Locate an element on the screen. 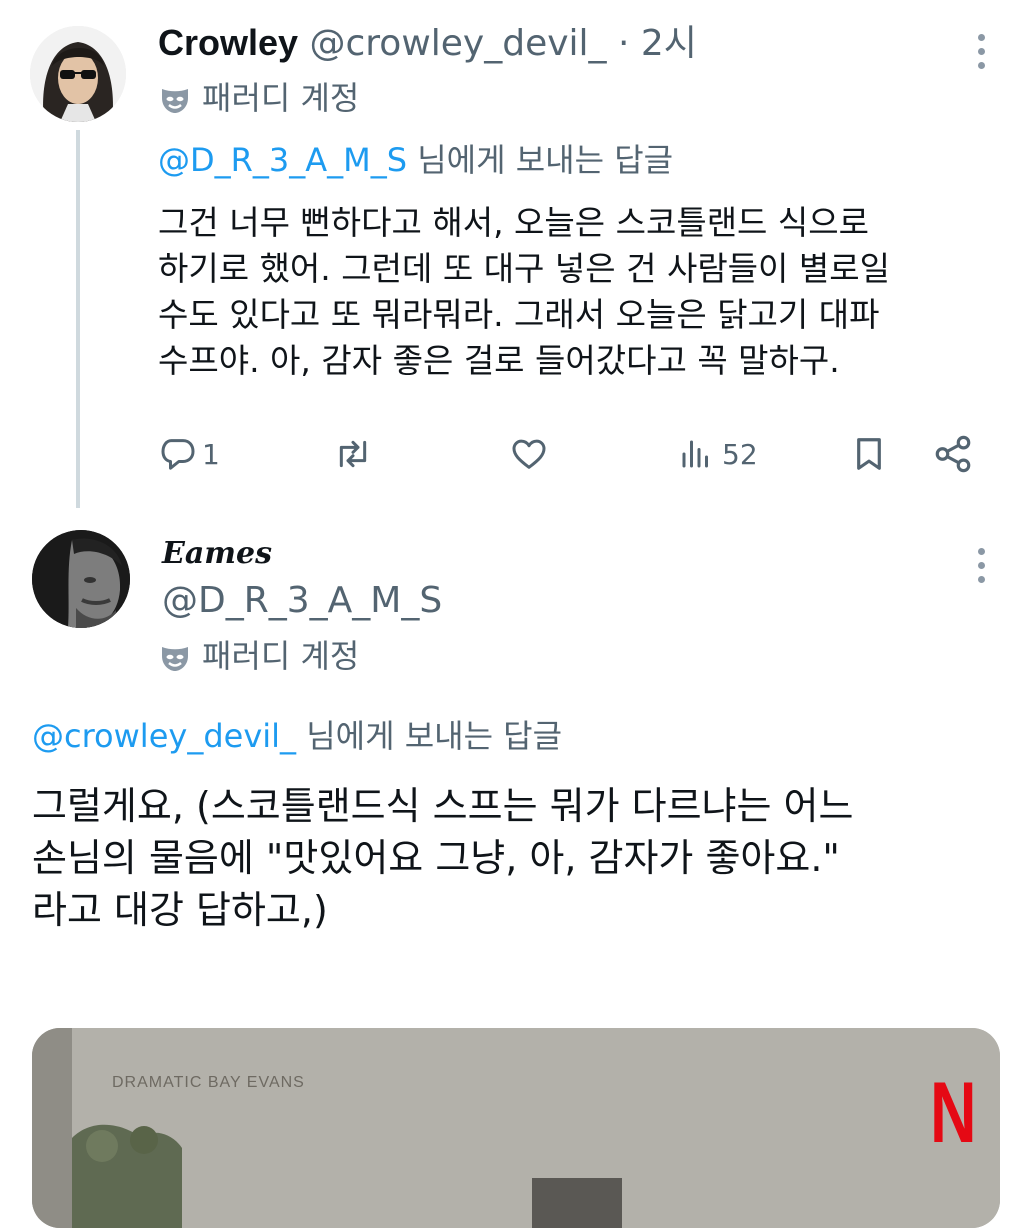 The width and height of the screenshot is (1029, 1228). reply-count: 1 is located at coordinates (211, 454).